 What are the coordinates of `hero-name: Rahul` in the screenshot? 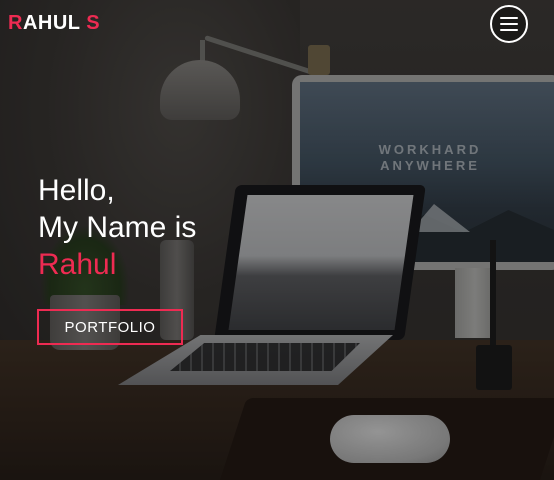 It's located at (77, 264).